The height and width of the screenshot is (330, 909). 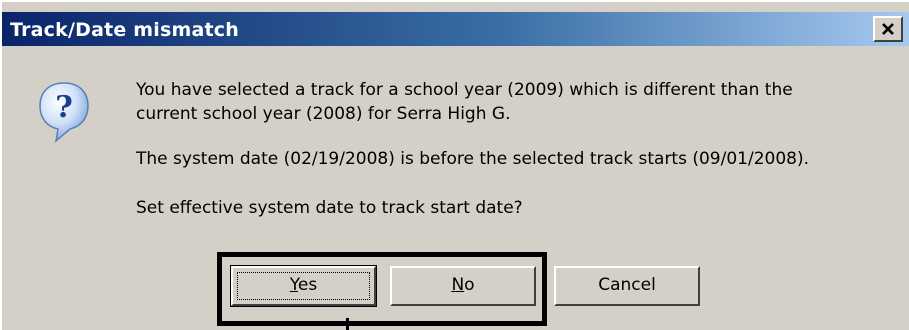 What do you see at coordinates (382, 289) in the screenshot?
I see `annotation-highlight-box` at bounding box center [382, 289].